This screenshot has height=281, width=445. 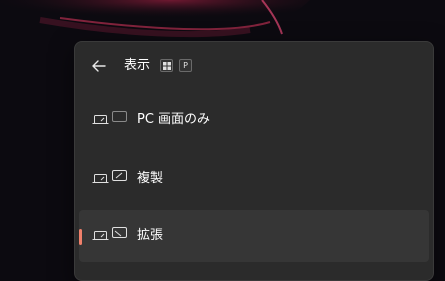 I want to click on option-duplicate: 複製, so click(x=254, y=179).